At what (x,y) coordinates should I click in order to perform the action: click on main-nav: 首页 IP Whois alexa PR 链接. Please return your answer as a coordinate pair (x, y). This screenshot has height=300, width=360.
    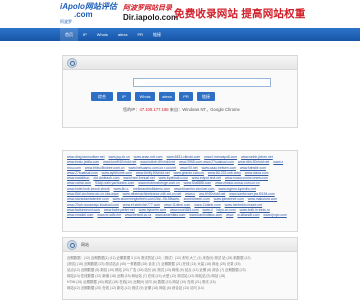
    Looking at the image, I should click on (180, 34).